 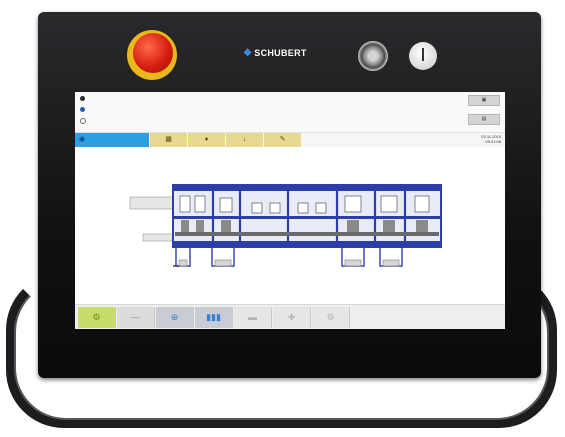 I want to click on datetime: 03.11.2015 09:41:08, so click(x=491, y=139).